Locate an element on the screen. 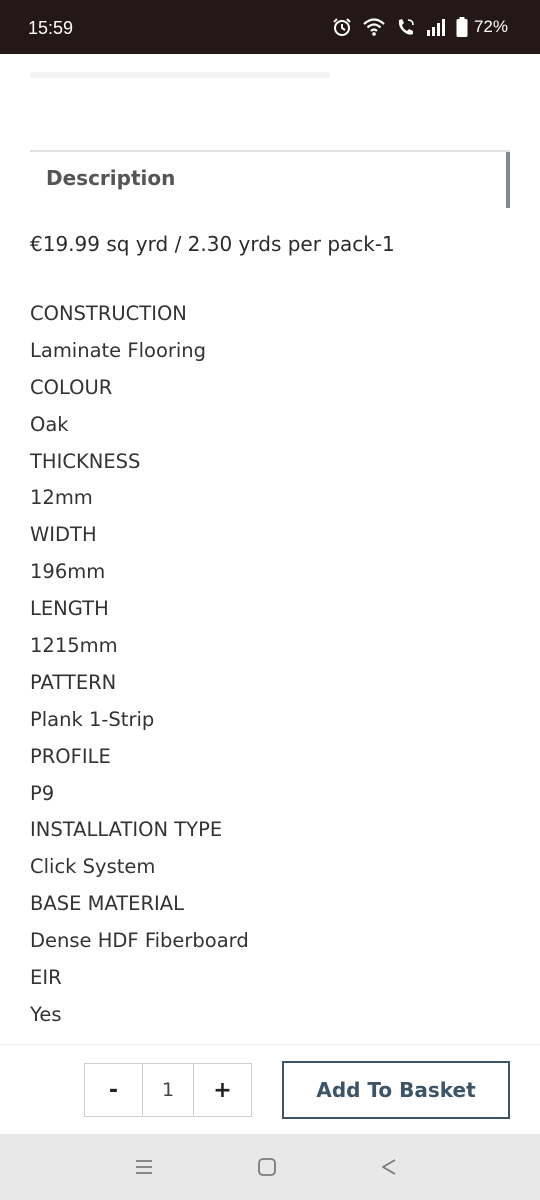 The image size is (540, 1200). status-bar: 15:59 72% is located at coordinates (270, 27).